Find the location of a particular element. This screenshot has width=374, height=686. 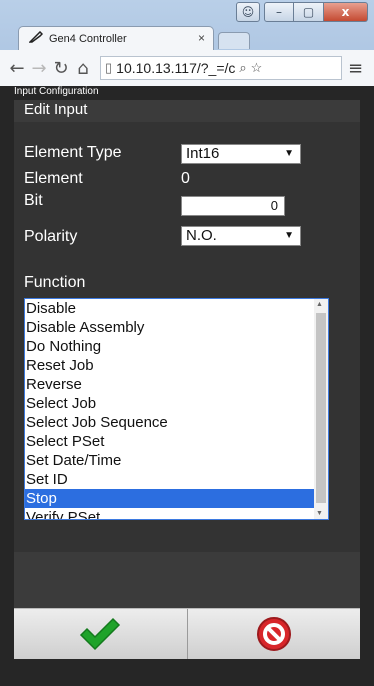

function-option: Select Job Sequence is located at coordinates (169, 422).